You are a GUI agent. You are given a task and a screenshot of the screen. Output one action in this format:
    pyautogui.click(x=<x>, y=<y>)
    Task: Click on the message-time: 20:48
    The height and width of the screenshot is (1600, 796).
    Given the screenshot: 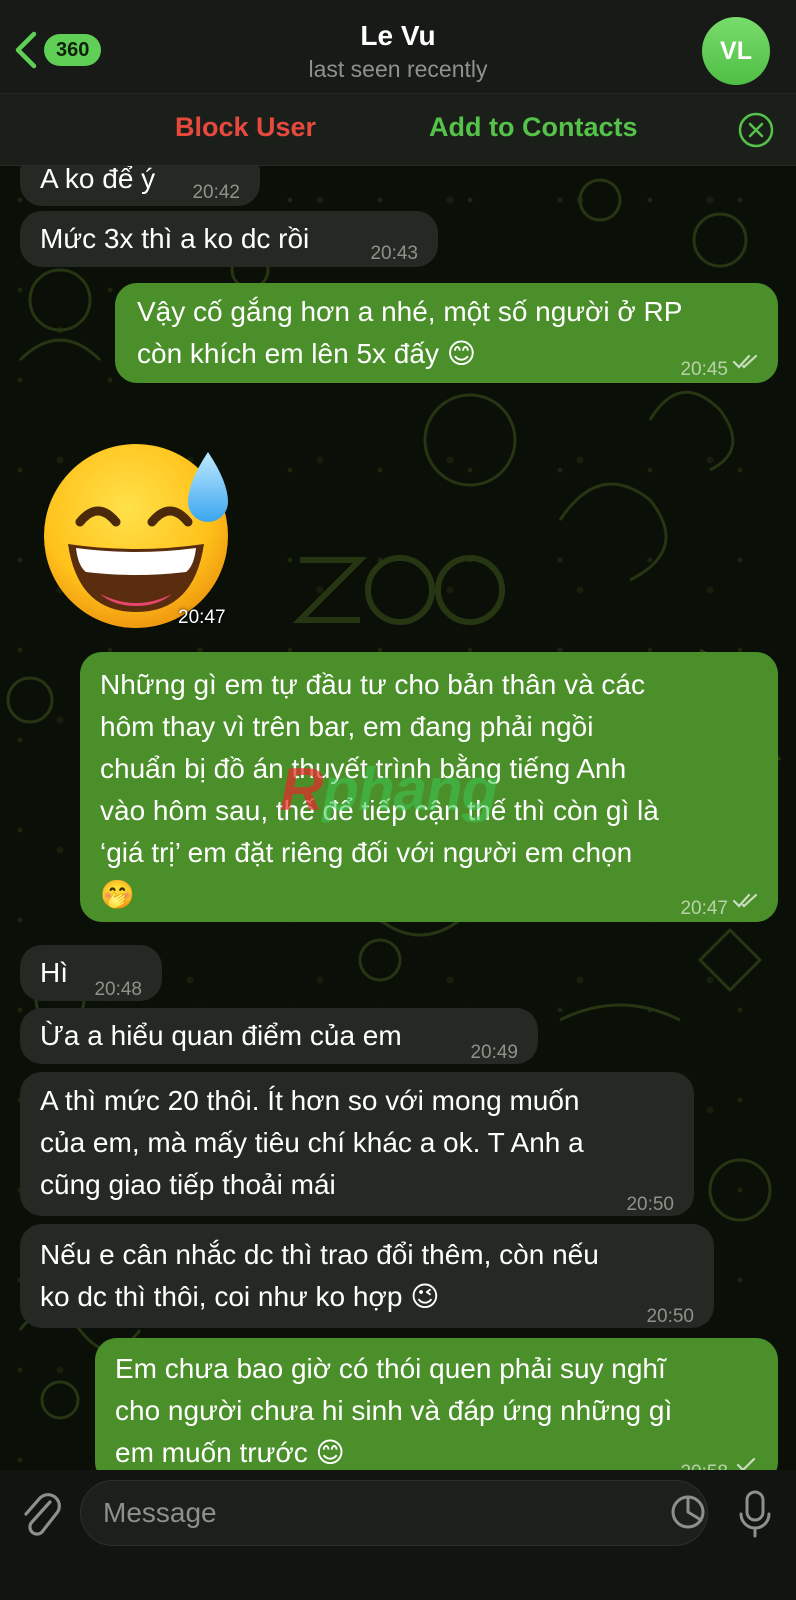 What is the action you would take?
    pyautogui.click(x=118, y=989)
    